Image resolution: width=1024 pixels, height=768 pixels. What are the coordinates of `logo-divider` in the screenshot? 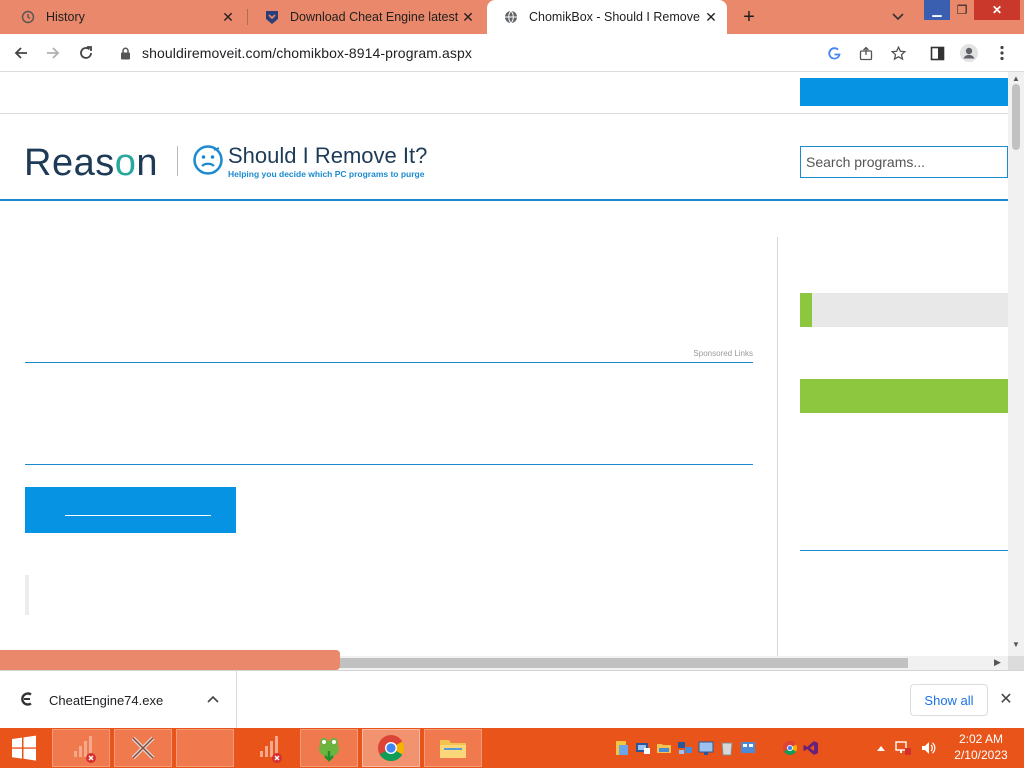 It's located at (177, 161).